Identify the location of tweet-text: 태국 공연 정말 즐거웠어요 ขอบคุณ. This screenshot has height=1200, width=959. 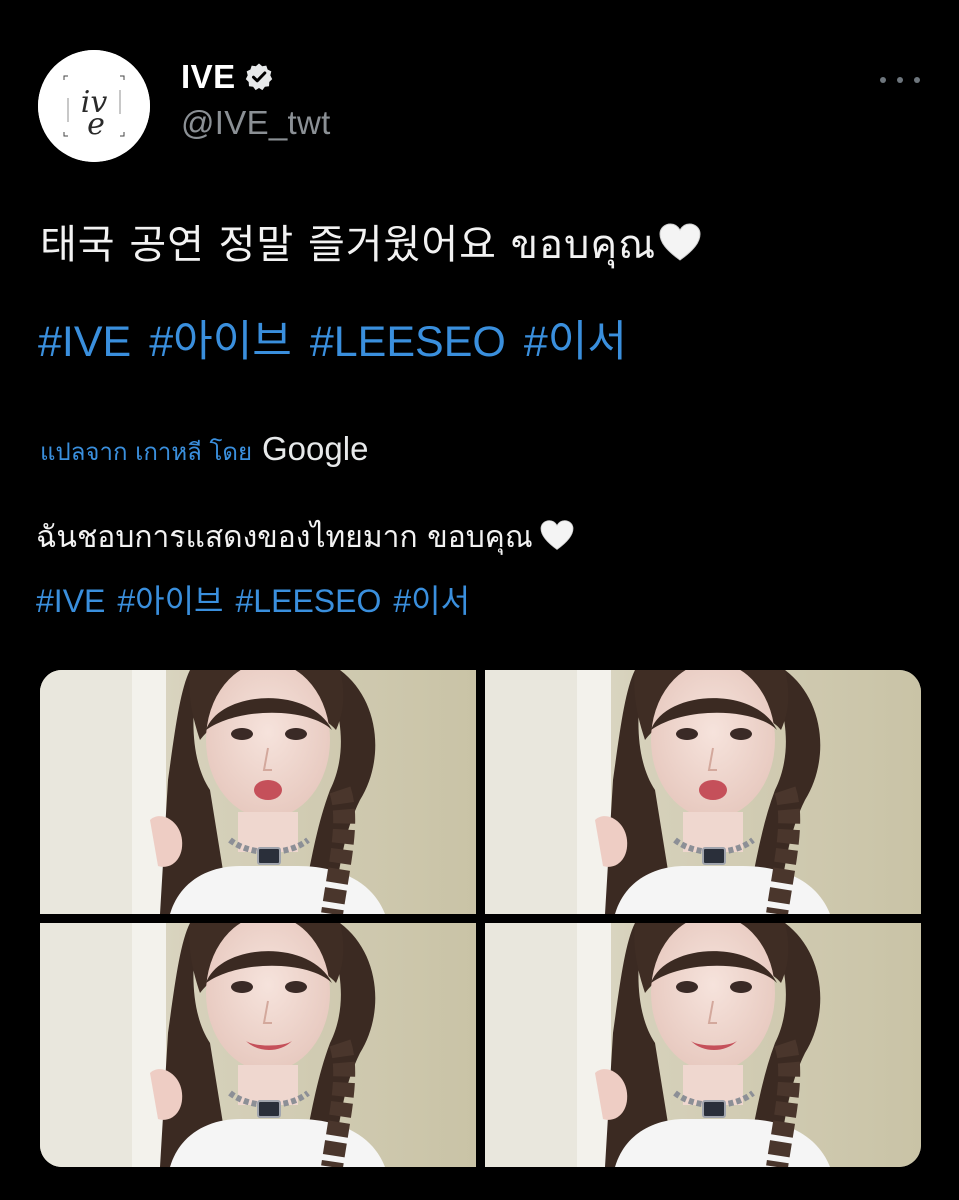
(371, 244).